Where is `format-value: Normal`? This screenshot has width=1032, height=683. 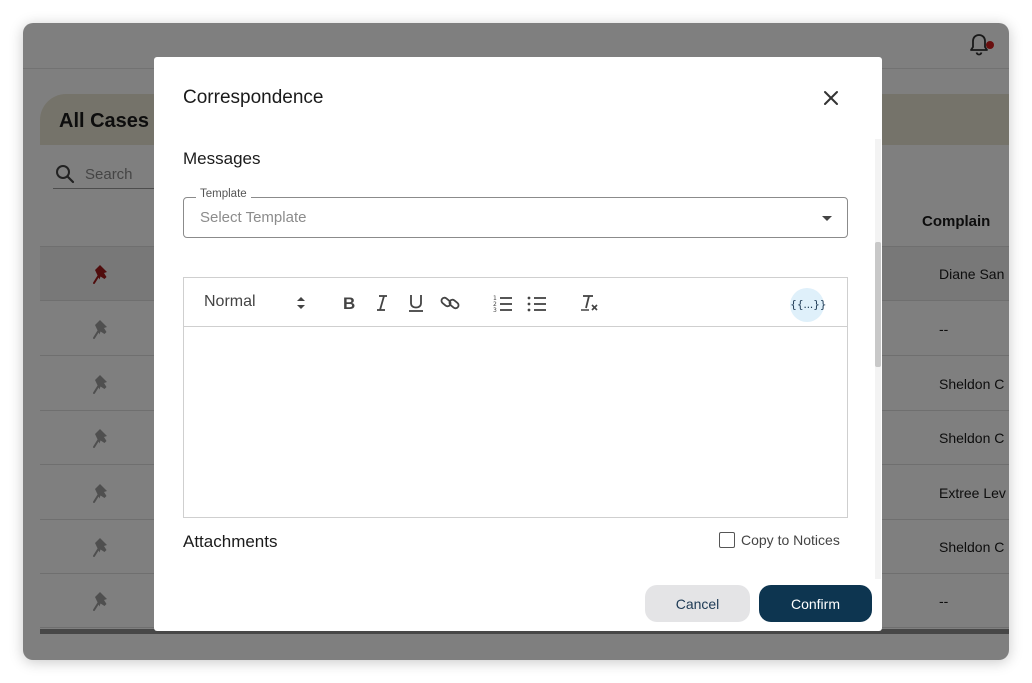
format-value: Normal is located at coordinates (230, 301).